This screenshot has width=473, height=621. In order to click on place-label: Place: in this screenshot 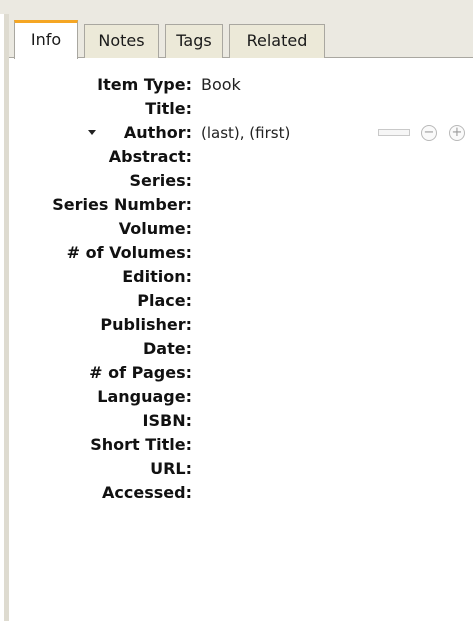, I will do `click(164, 300)`.